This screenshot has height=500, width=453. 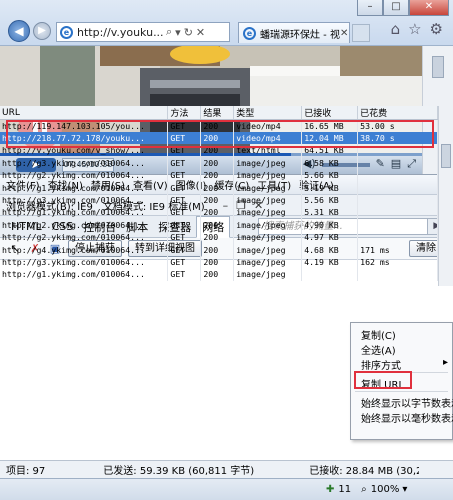 What do you see at coordinates (184, 113) in the screenshot?
I see `col-method: 方法` at bounding box center [184, 113].